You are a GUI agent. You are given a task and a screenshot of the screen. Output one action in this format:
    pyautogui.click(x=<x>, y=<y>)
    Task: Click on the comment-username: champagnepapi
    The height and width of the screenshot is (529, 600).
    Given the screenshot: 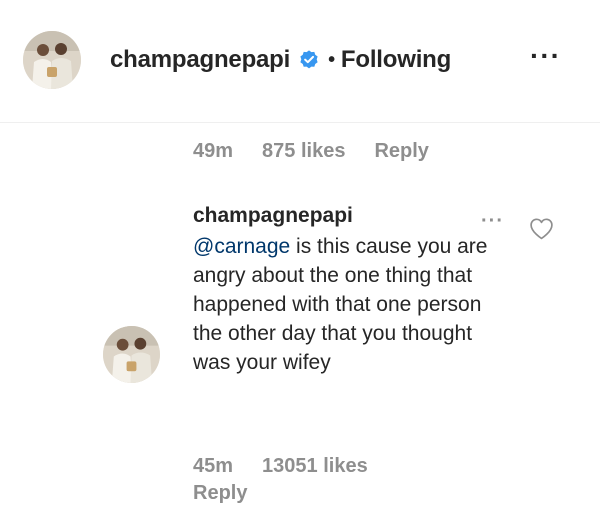 What is the action you would take?
    pyautogui.click(x=273, y=216)
    